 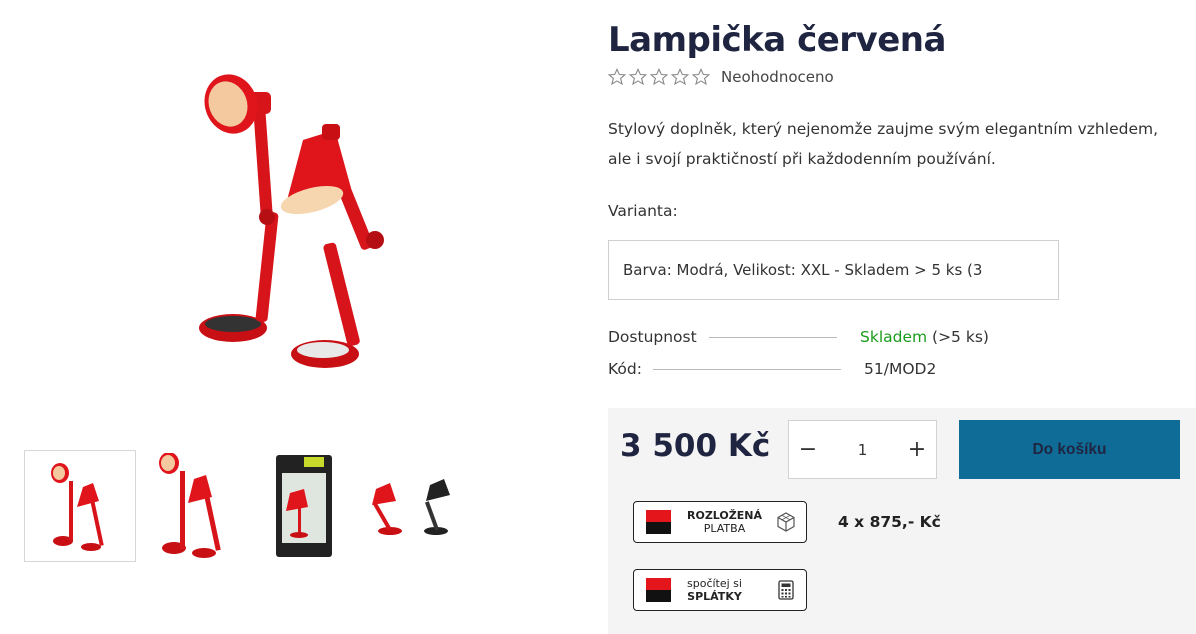 What do you see at coordinates (411, 507) in the screenshot?
I see `red-black-lamps-thumbnail` at bounding box center [411, 507].